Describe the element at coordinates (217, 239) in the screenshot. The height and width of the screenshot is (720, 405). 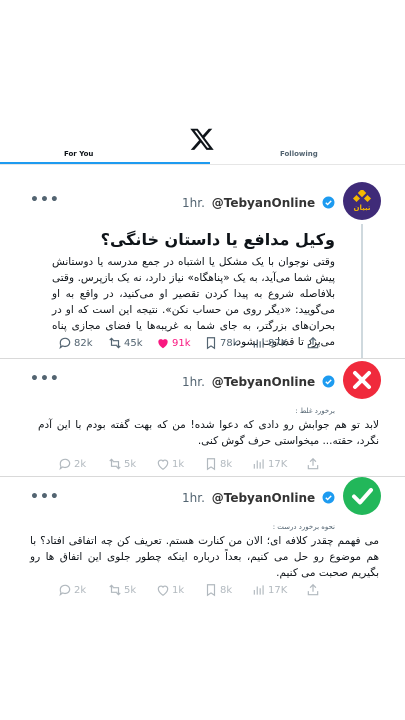
I see `tweet-title: وکیل مدافع یا داستان خانگی؟` at that location.